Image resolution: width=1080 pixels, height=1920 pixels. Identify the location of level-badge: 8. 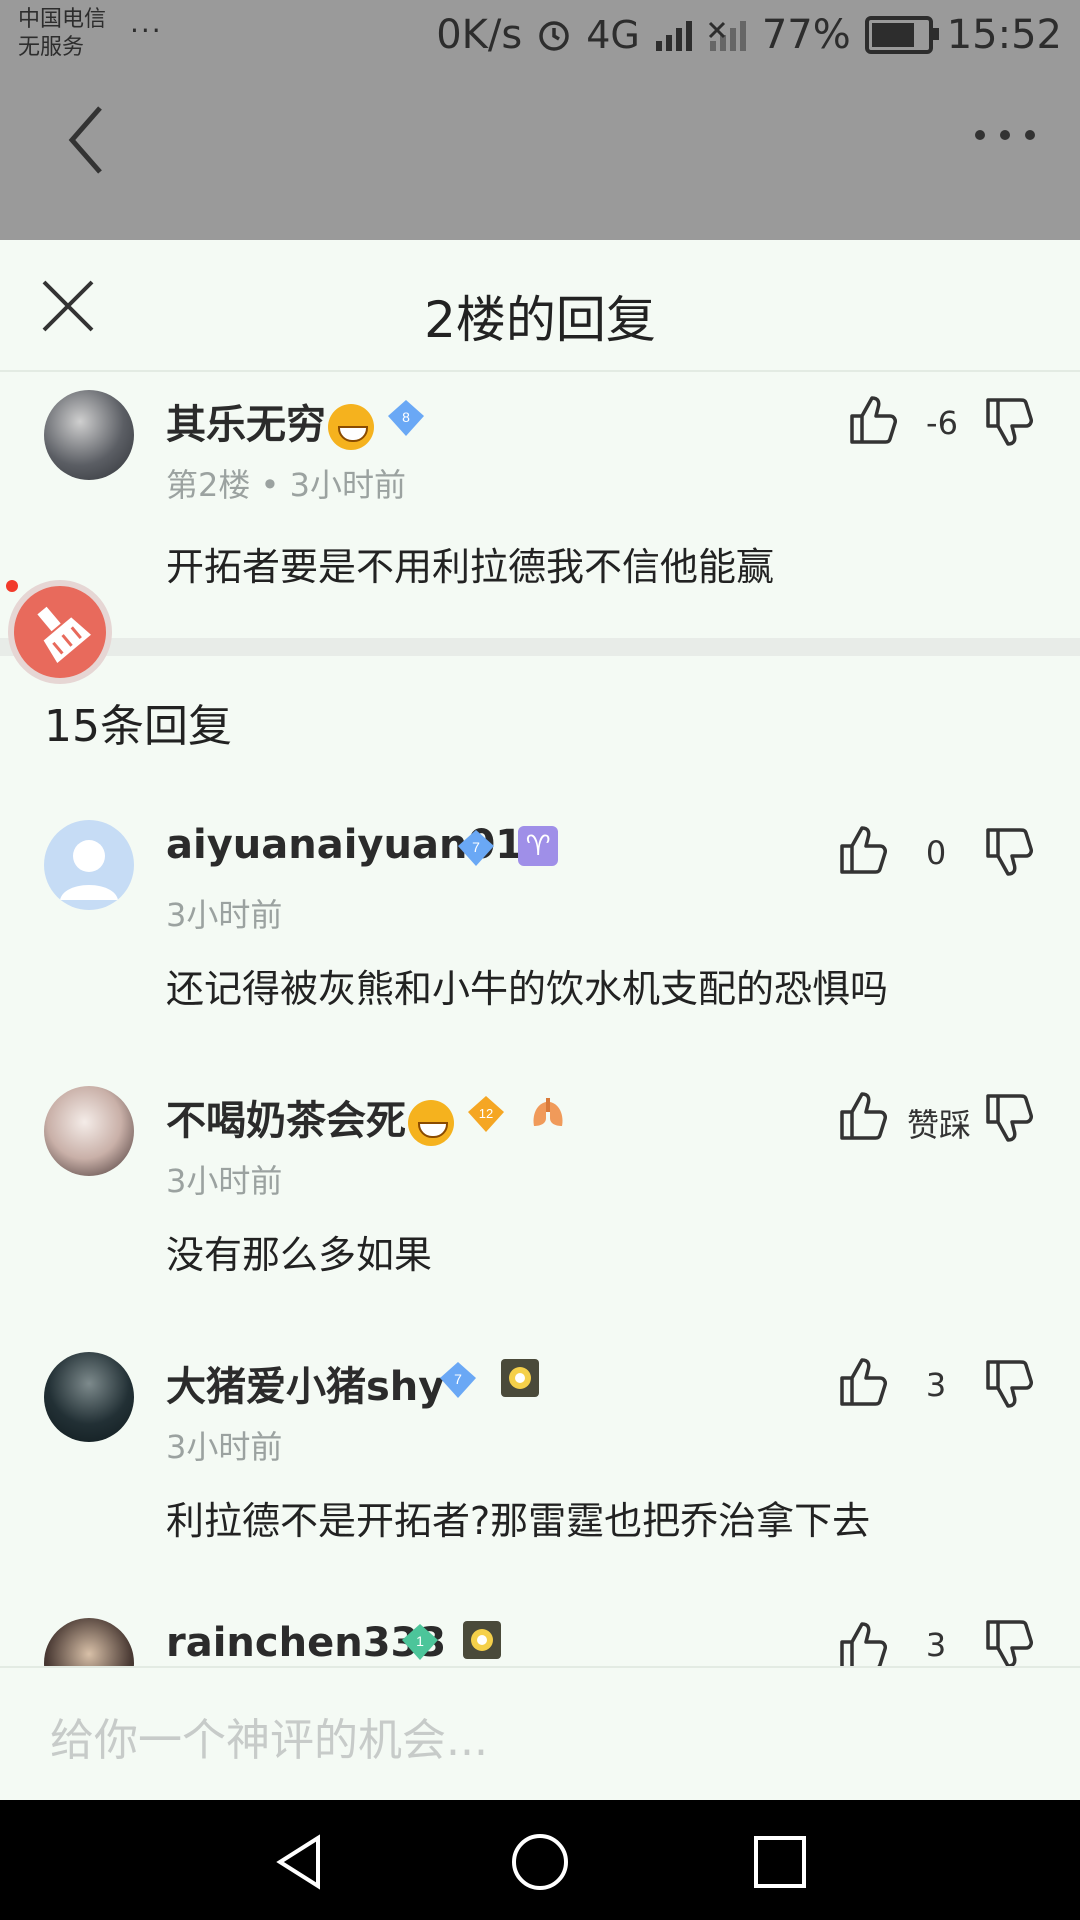
(406, 418).